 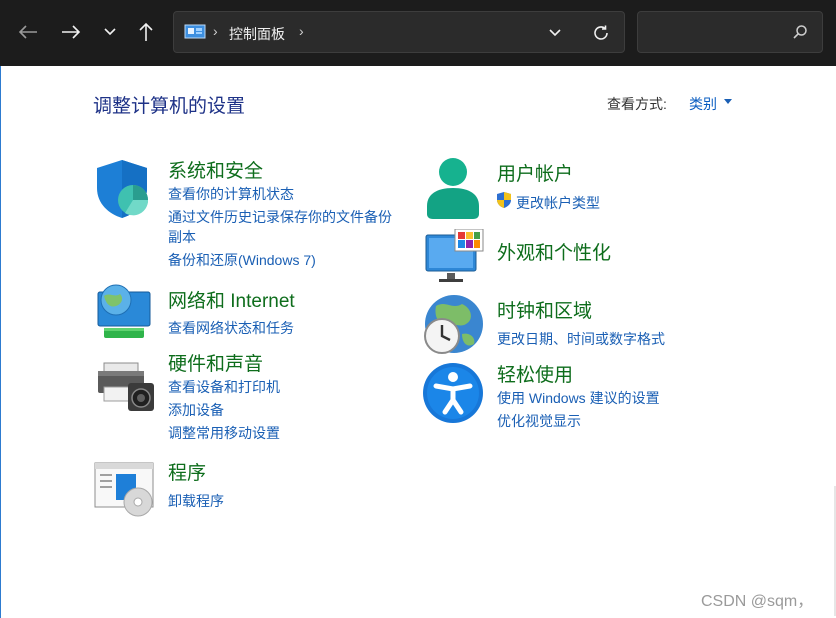 I want to click on address-bar: › 控制面板 ›, so click(x=399, y=32).